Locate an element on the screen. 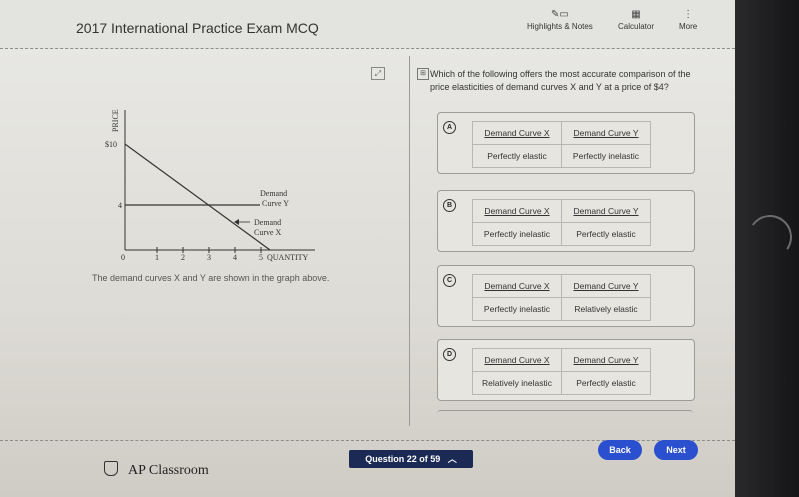  ap-shield-icon is located at coordinates (111, 468).